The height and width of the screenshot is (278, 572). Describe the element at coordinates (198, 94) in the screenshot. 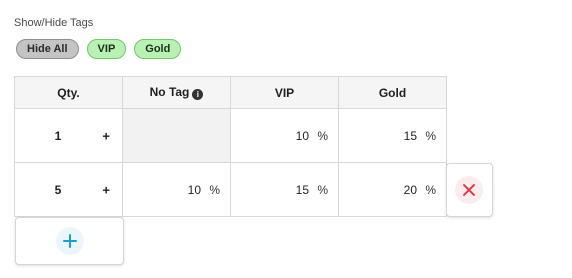

I see `info-icon: i` at that location.